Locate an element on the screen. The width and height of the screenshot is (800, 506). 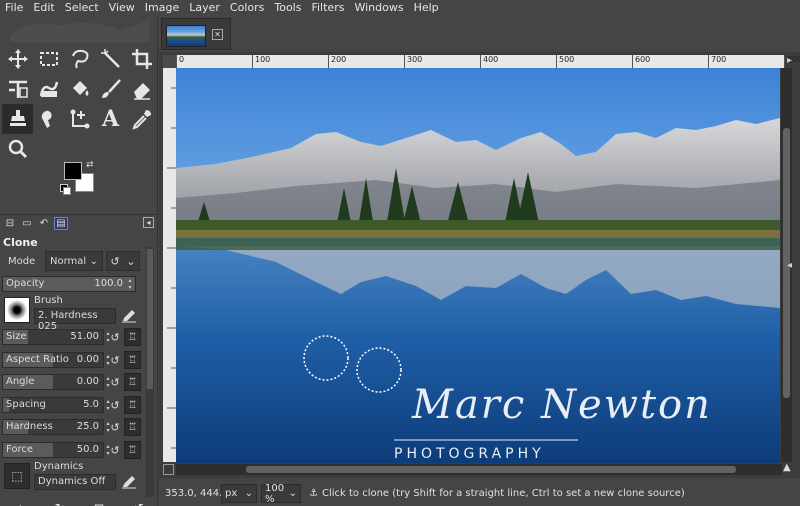
clone-tool-icon is located at coordinates (17, 119).